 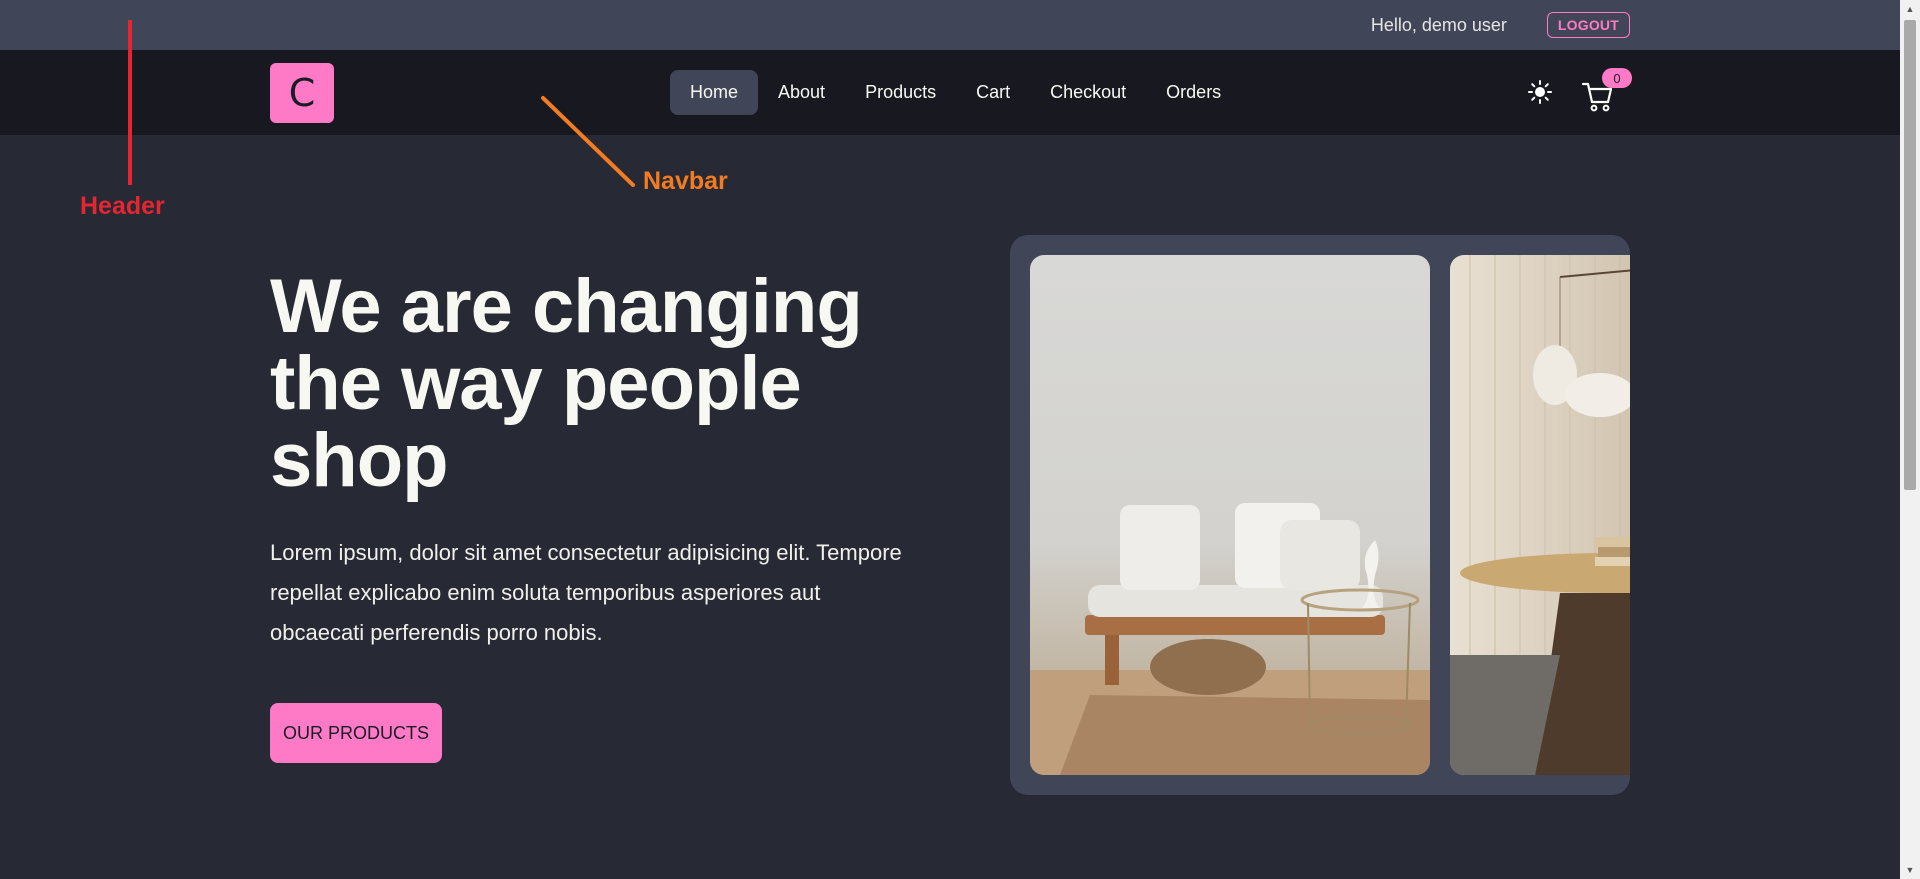 What do you see at coordinates (1088, 92) in the screenshot?
I see `nav-link-checkout: Checkout` at bounding box center [1088, 92].